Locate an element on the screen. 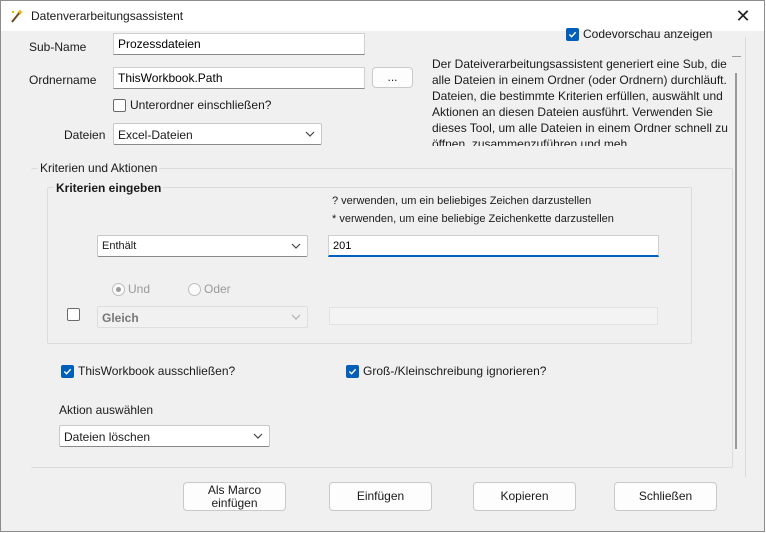 The height and width of the screenshot is (533, 766). criteria-value-1-input is located at coordinates (493, 246).